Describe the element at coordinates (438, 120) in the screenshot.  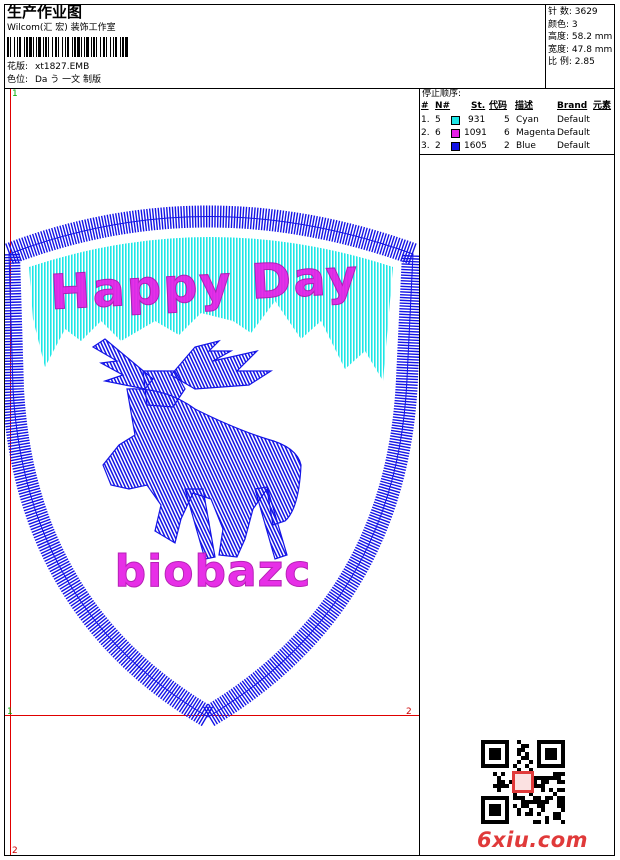
I see `row-needle: 5` at that location.